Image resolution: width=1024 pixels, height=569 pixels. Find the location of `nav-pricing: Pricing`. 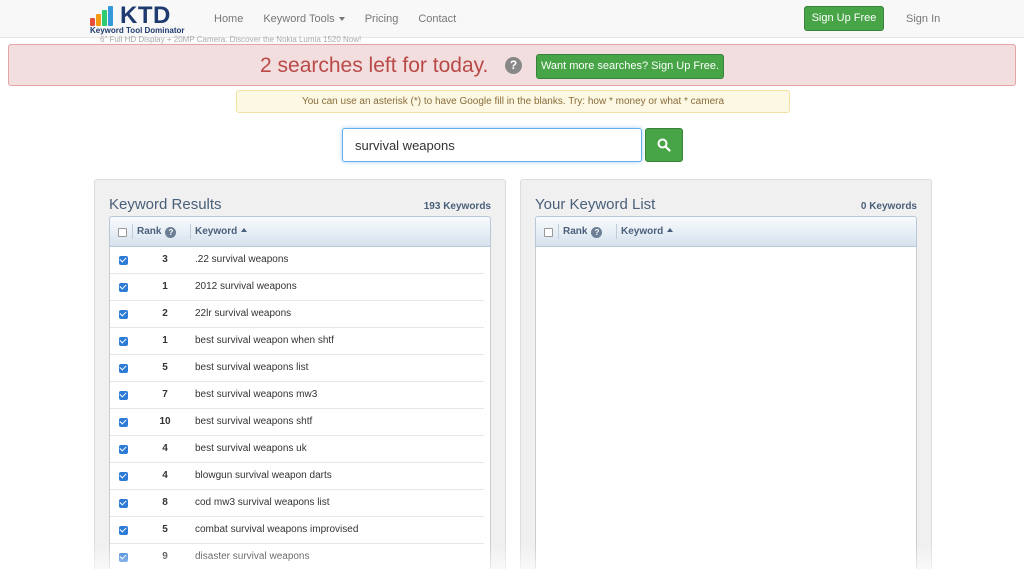

nav-pricing: Pricing is located at coordinates (382, 19).